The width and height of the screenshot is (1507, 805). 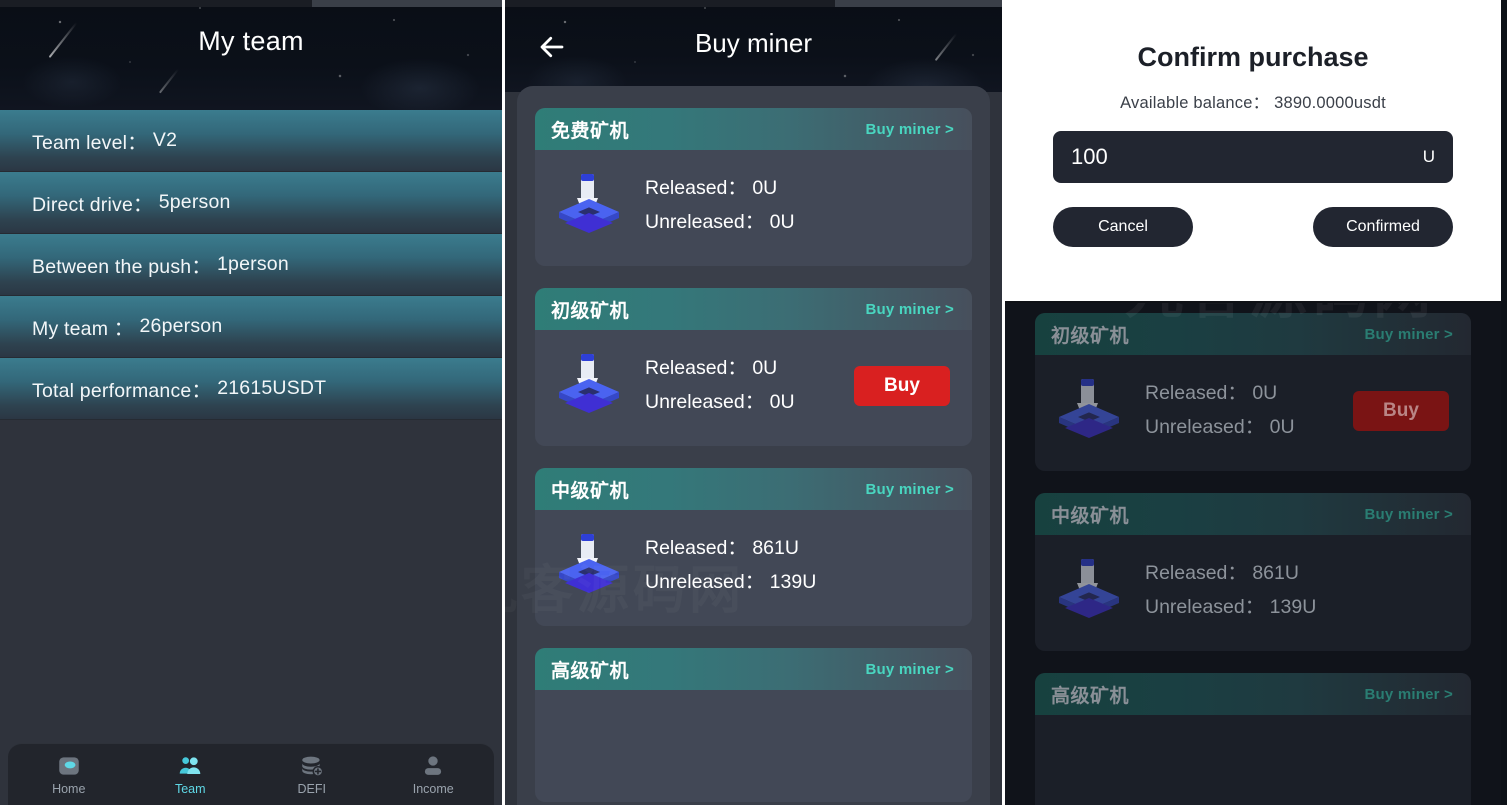 I want to click on released-row: Released： 861U, so click(x=800, y=549).